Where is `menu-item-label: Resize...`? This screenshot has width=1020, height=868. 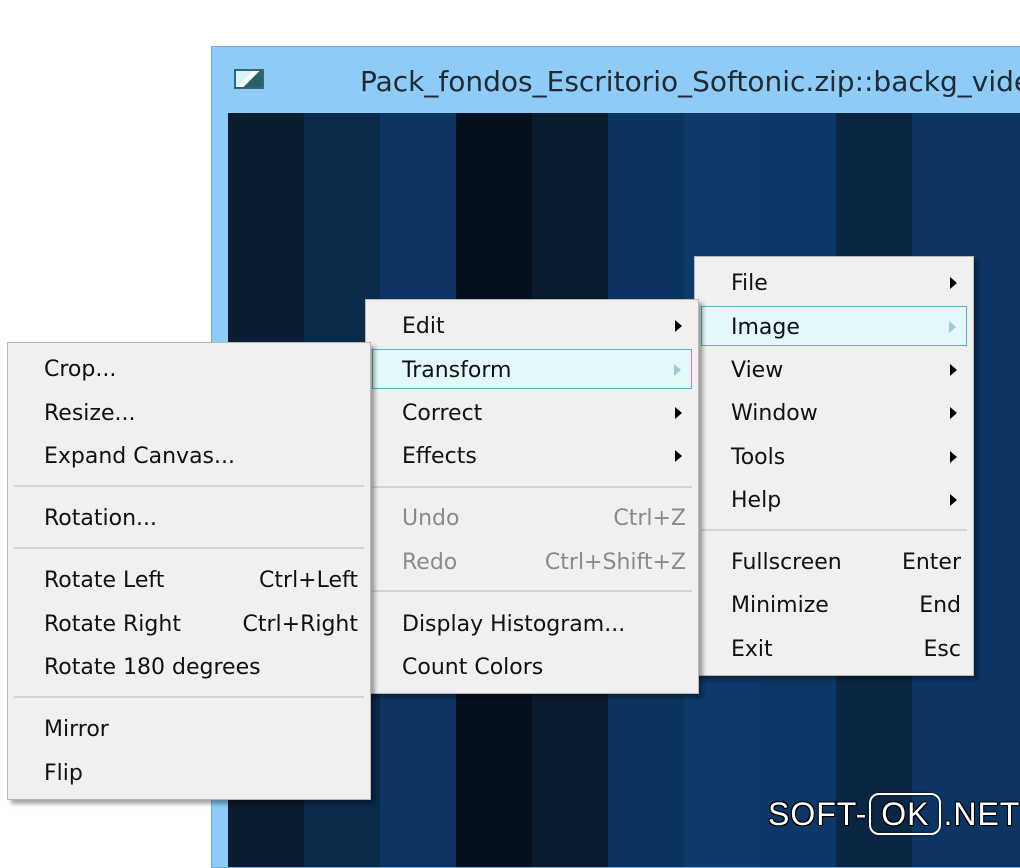
menu-item-label: Resize... is located at coordinates (90, 413).